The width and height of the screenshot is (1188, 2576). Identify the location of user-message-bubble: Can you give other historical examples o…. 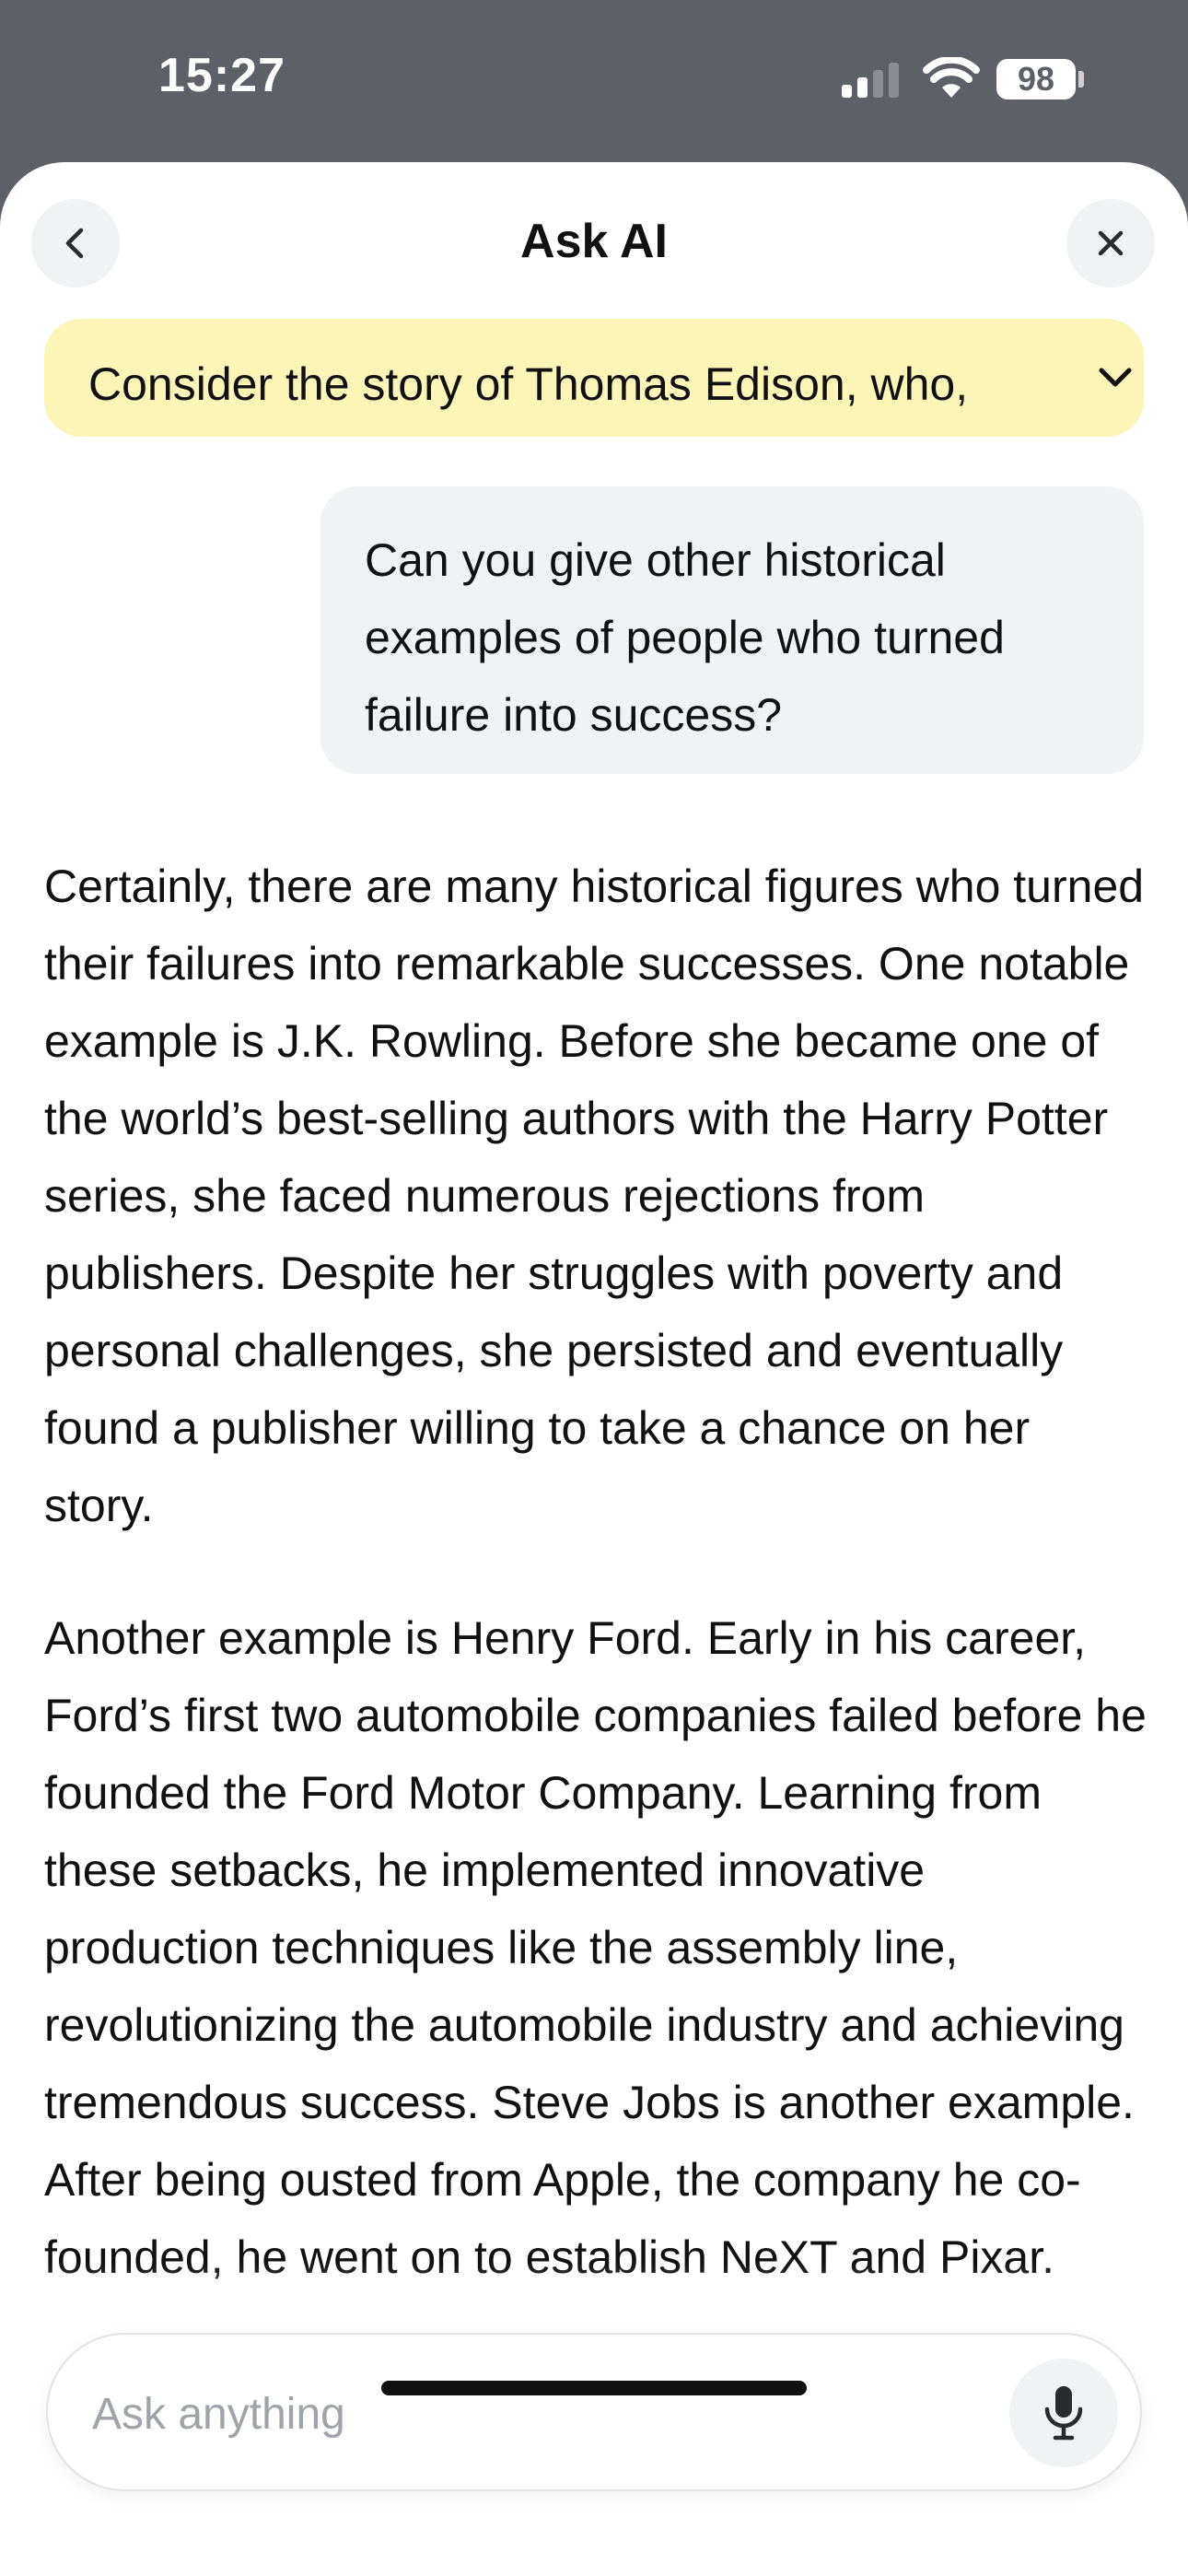
(732, 630).